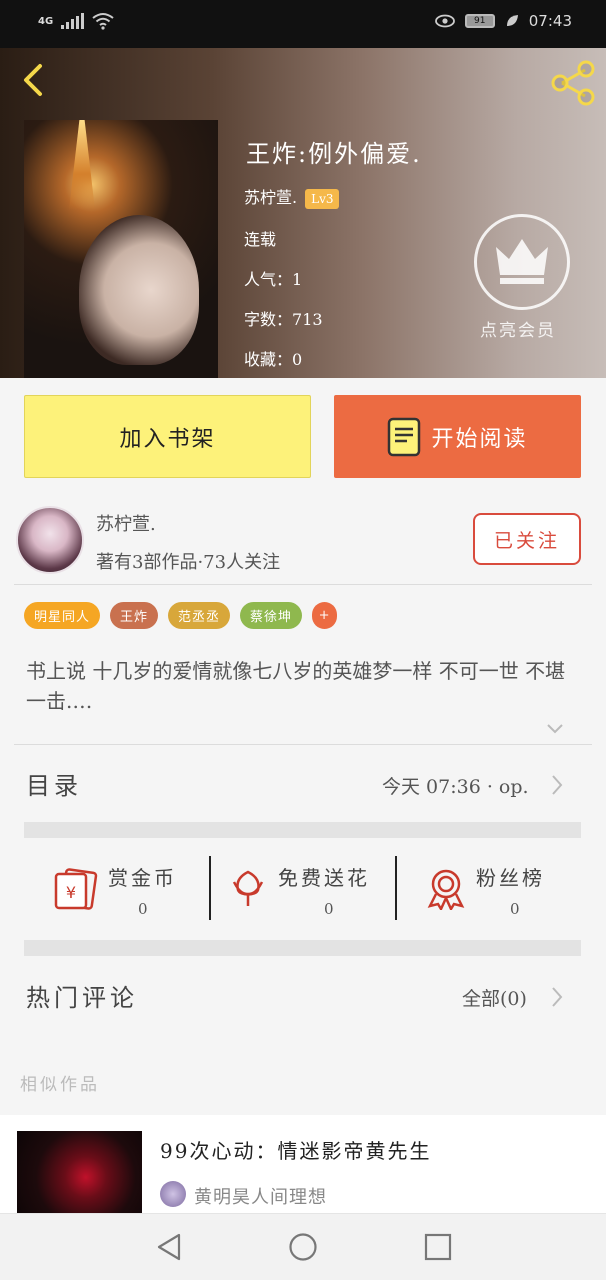 The width and height of the screenshot is (606, 1280). Describe the element at coordinates (446, 889) in the screenshot. I see `medal-icon` at that location.